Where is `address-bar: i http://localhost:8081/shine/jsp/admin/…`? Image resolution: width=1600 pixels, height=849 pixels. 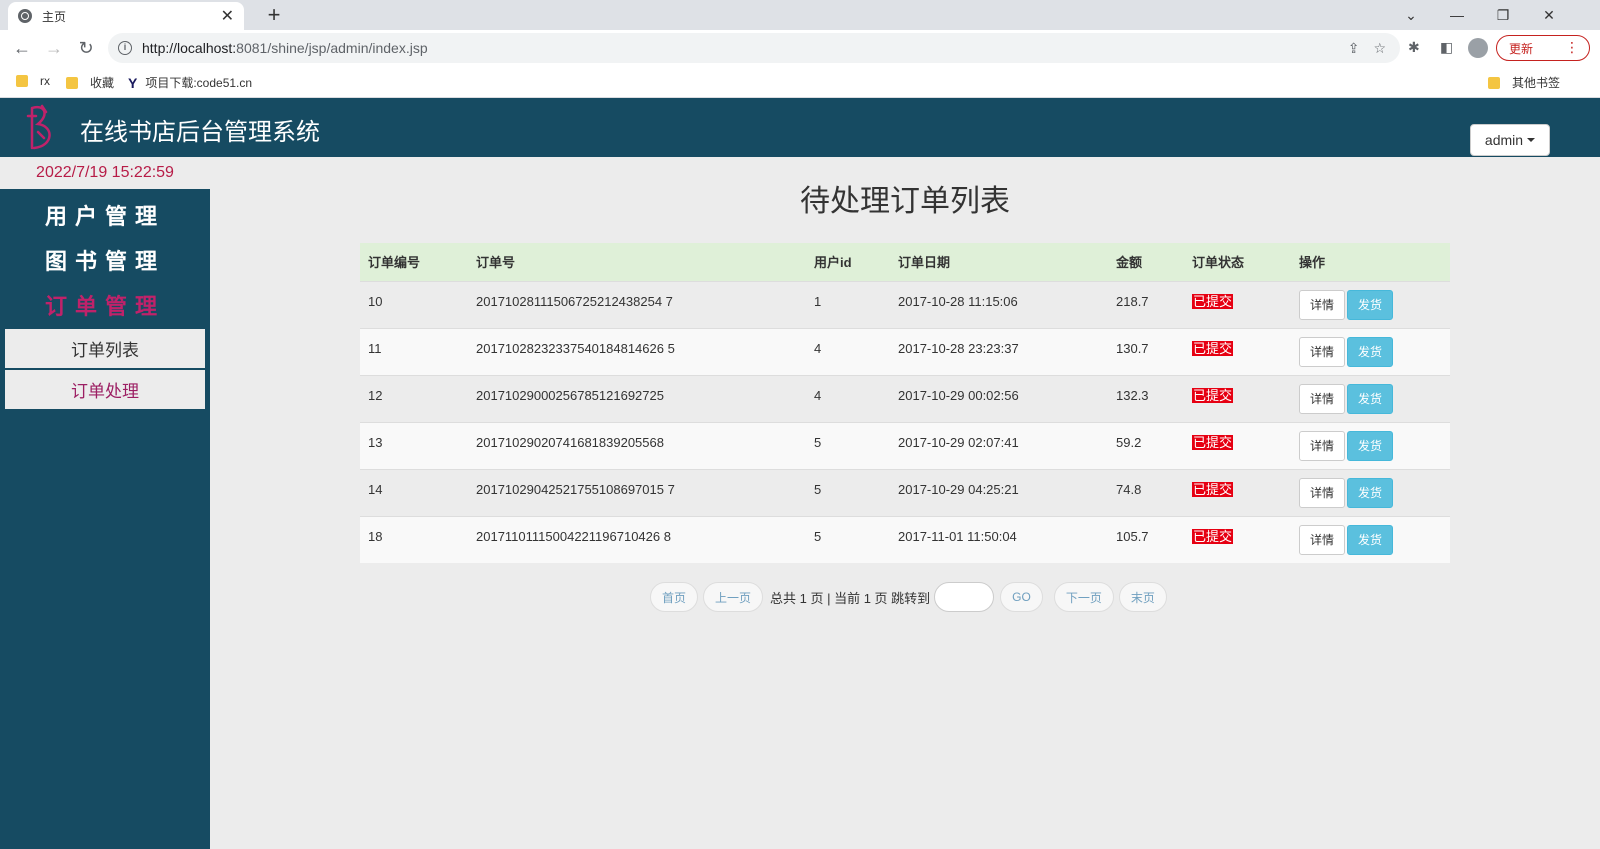 address-bar: i http://localhost:8081/shine/jsp/admin/… is located at coordinates (754, 48).